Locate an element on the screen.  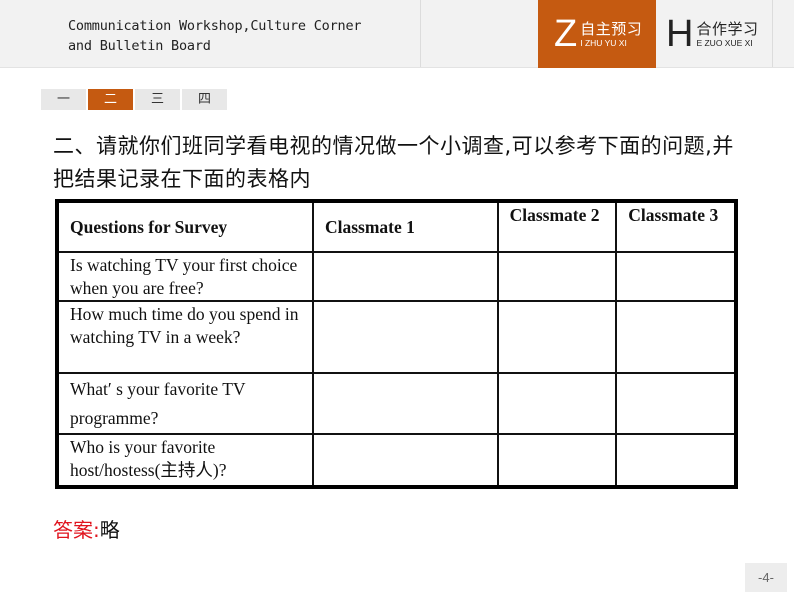
table-row: Who is your favorite host/hostess(主持人)? is located at coordinates (396, 460).